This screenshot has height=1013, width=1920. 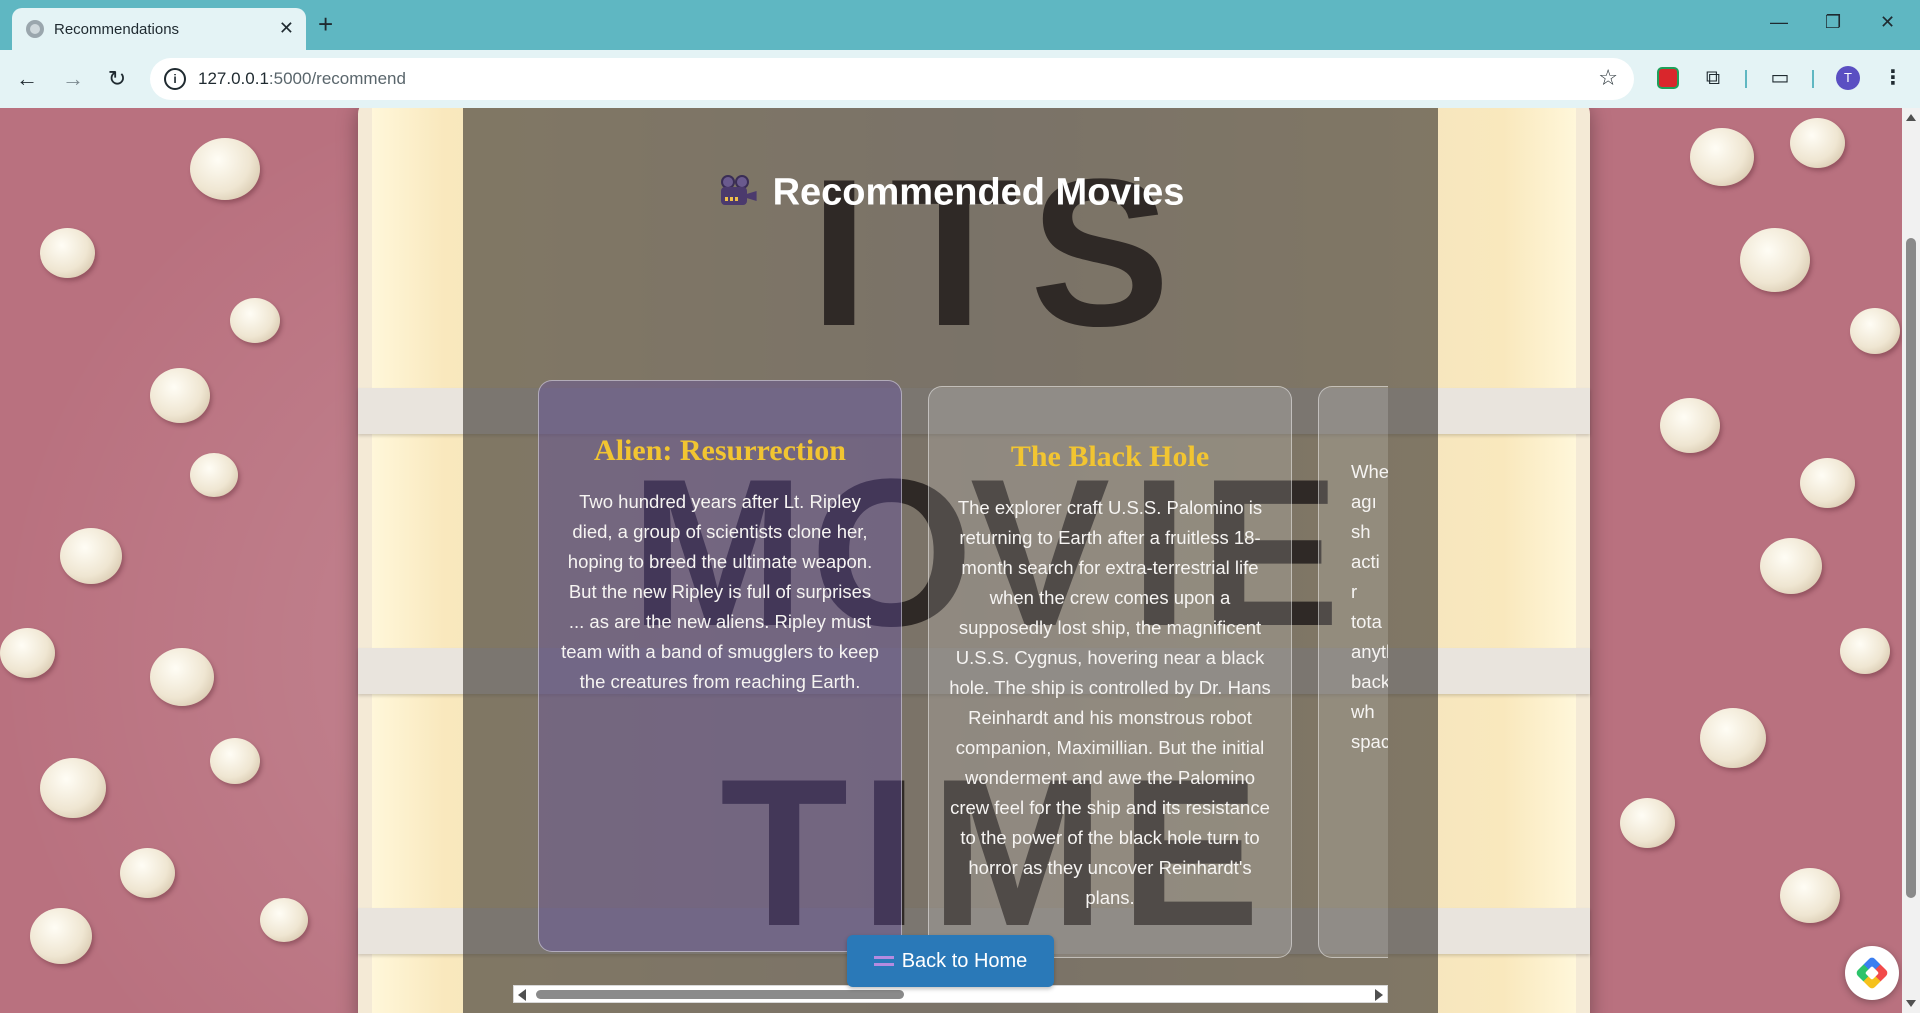 What do you see at coordinates (1833, 22) in the screenshot?
I see `restore-button: ❐` at bounding box center [1833, 22].